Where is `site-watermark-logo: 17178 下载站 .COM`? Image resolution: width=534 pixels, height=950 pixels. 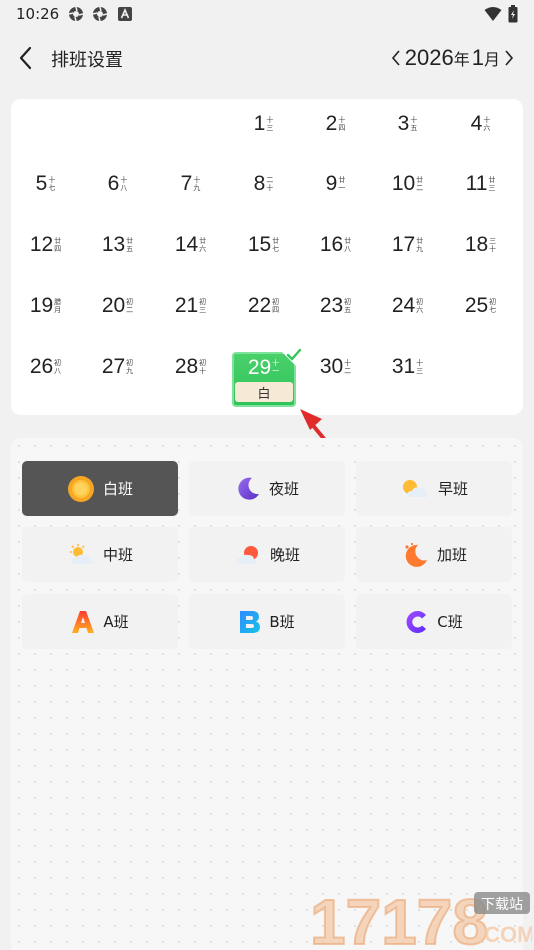 site-watermark-logo: 17178 下载站 .COM is located at coordinates (421, 916).